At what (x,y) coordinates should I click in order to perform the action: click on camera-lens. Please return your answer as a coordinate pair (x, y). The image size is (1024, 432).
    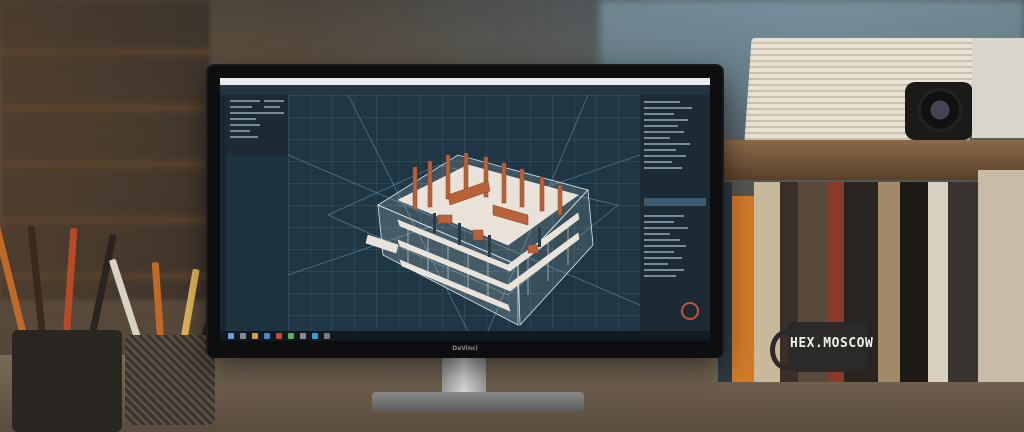
    Looking at the image, I should click on (940, 110).